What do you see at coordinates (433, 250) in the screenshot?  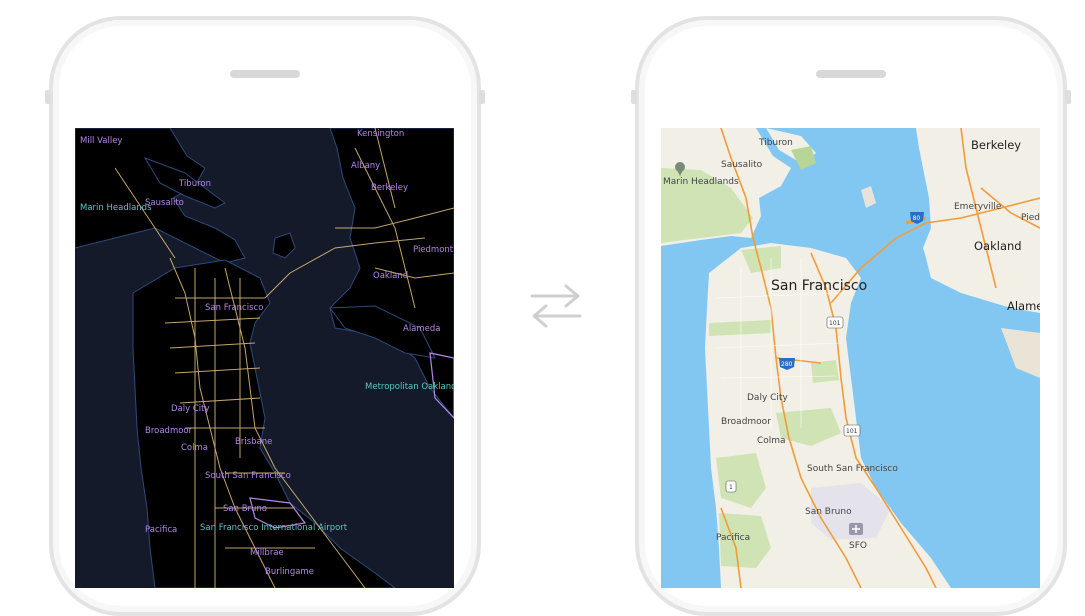 I see `label-piedmont: Piedmont` at bounding box center [433, 250].